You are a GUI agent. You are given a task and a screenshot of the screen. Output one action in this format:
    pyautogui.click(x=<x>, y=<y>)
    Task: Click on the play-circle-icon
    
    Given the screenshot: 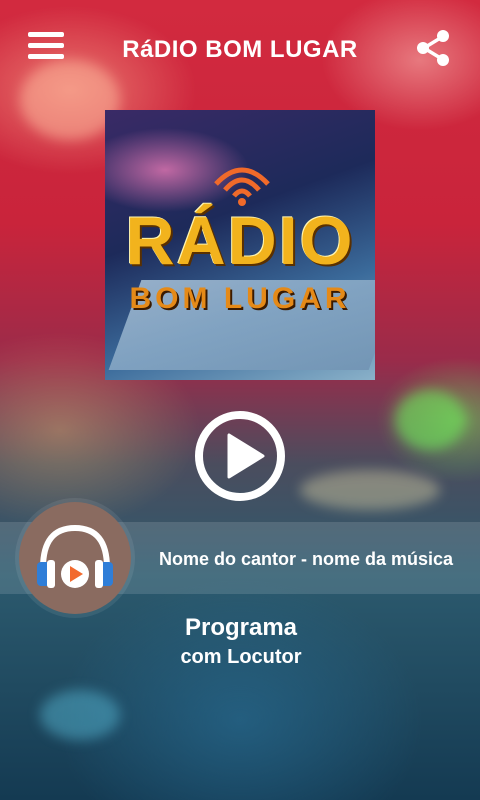 What is the action you would take?
    pyautogui.click(x=240, y=456)
    